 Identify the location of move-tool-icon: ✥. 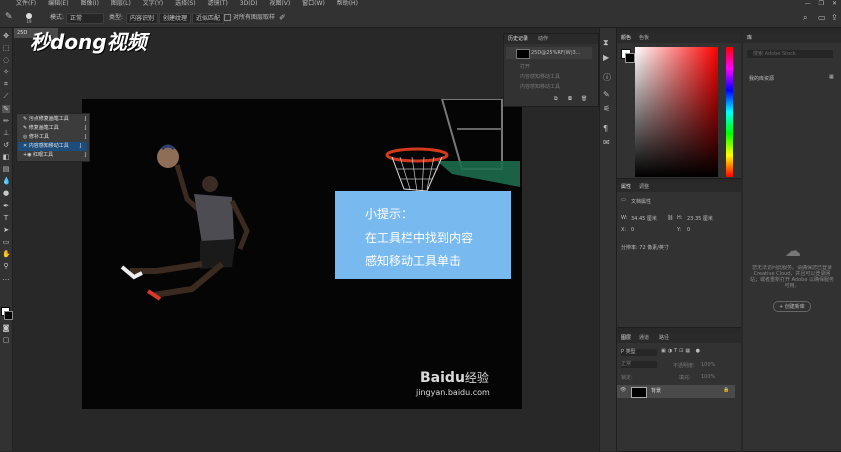
(6, 36).